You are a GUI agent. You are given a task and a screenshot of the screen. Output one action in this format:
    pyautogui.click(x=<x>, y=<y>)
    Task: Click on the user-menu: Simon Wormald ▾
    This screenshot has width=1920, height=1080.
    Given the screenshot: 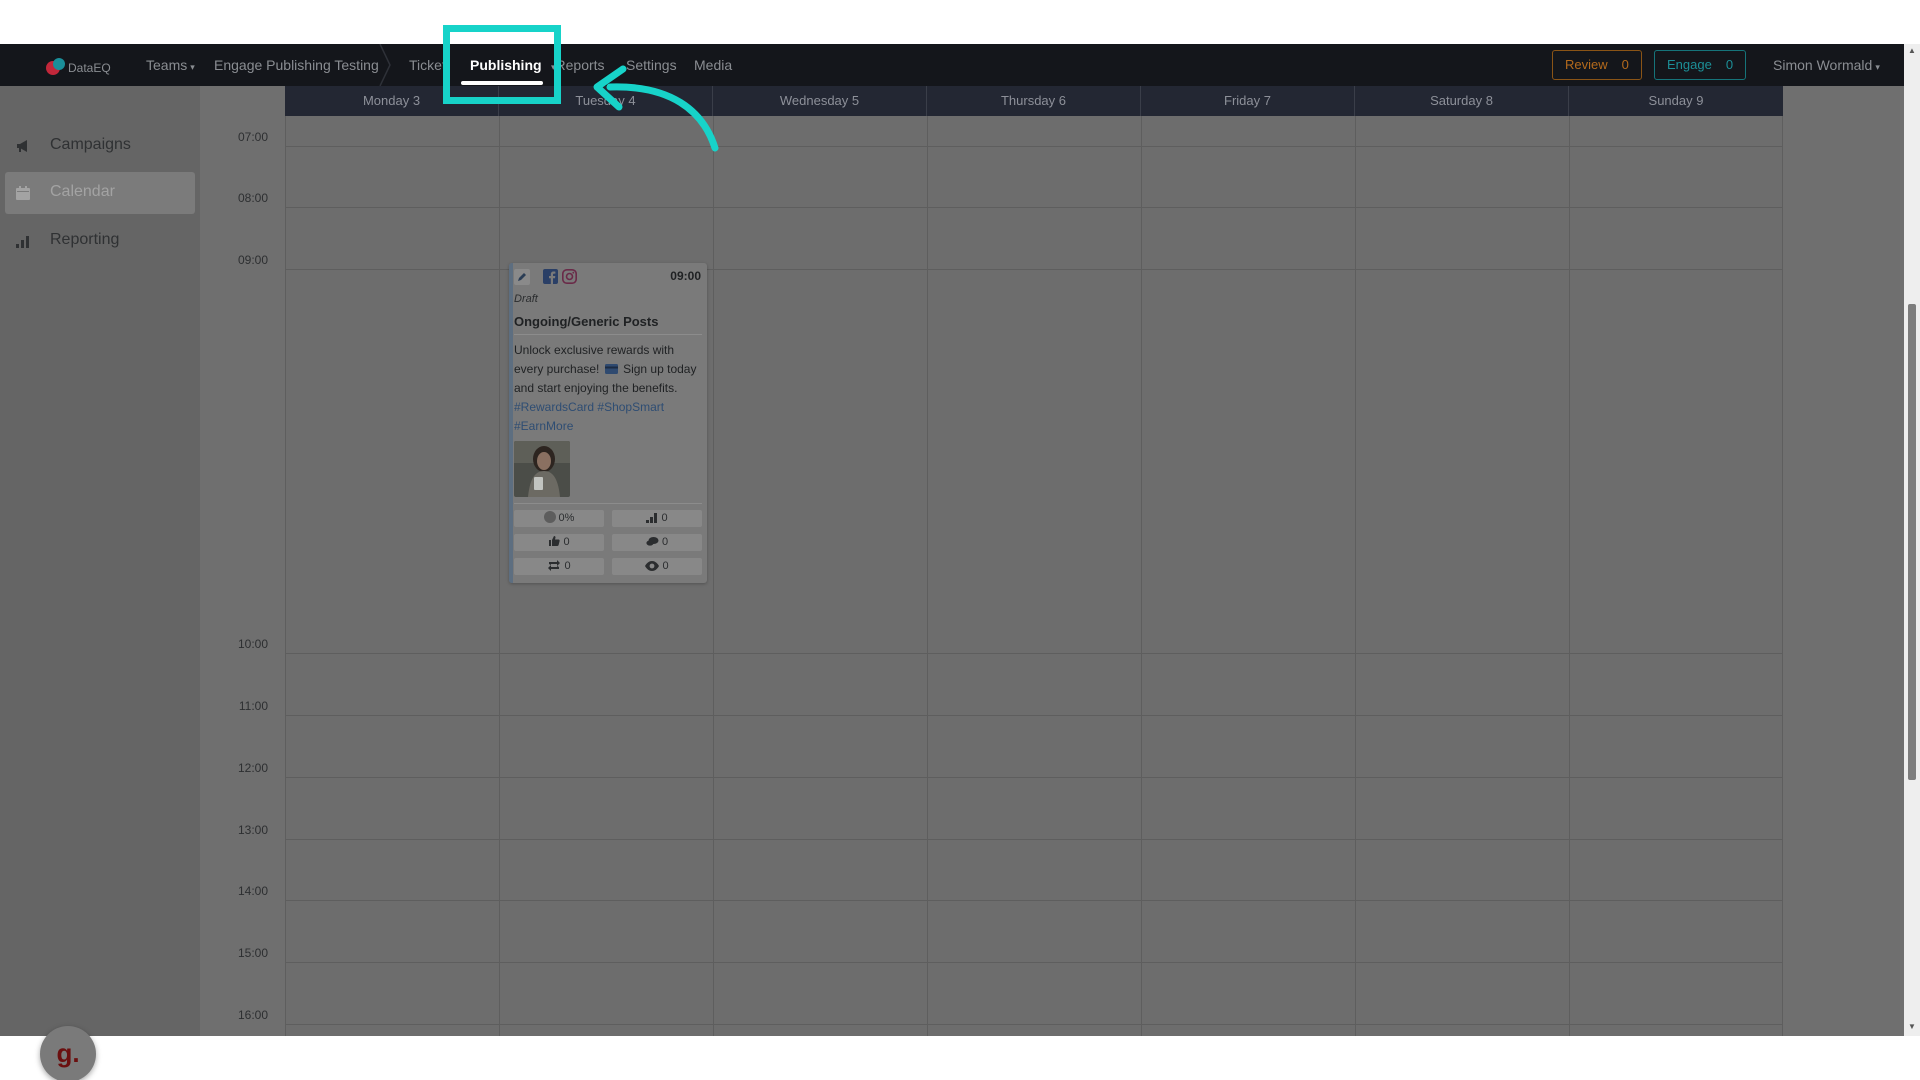 What is the action you would take?
    pyautogui.click(x=1826, y=65)
    